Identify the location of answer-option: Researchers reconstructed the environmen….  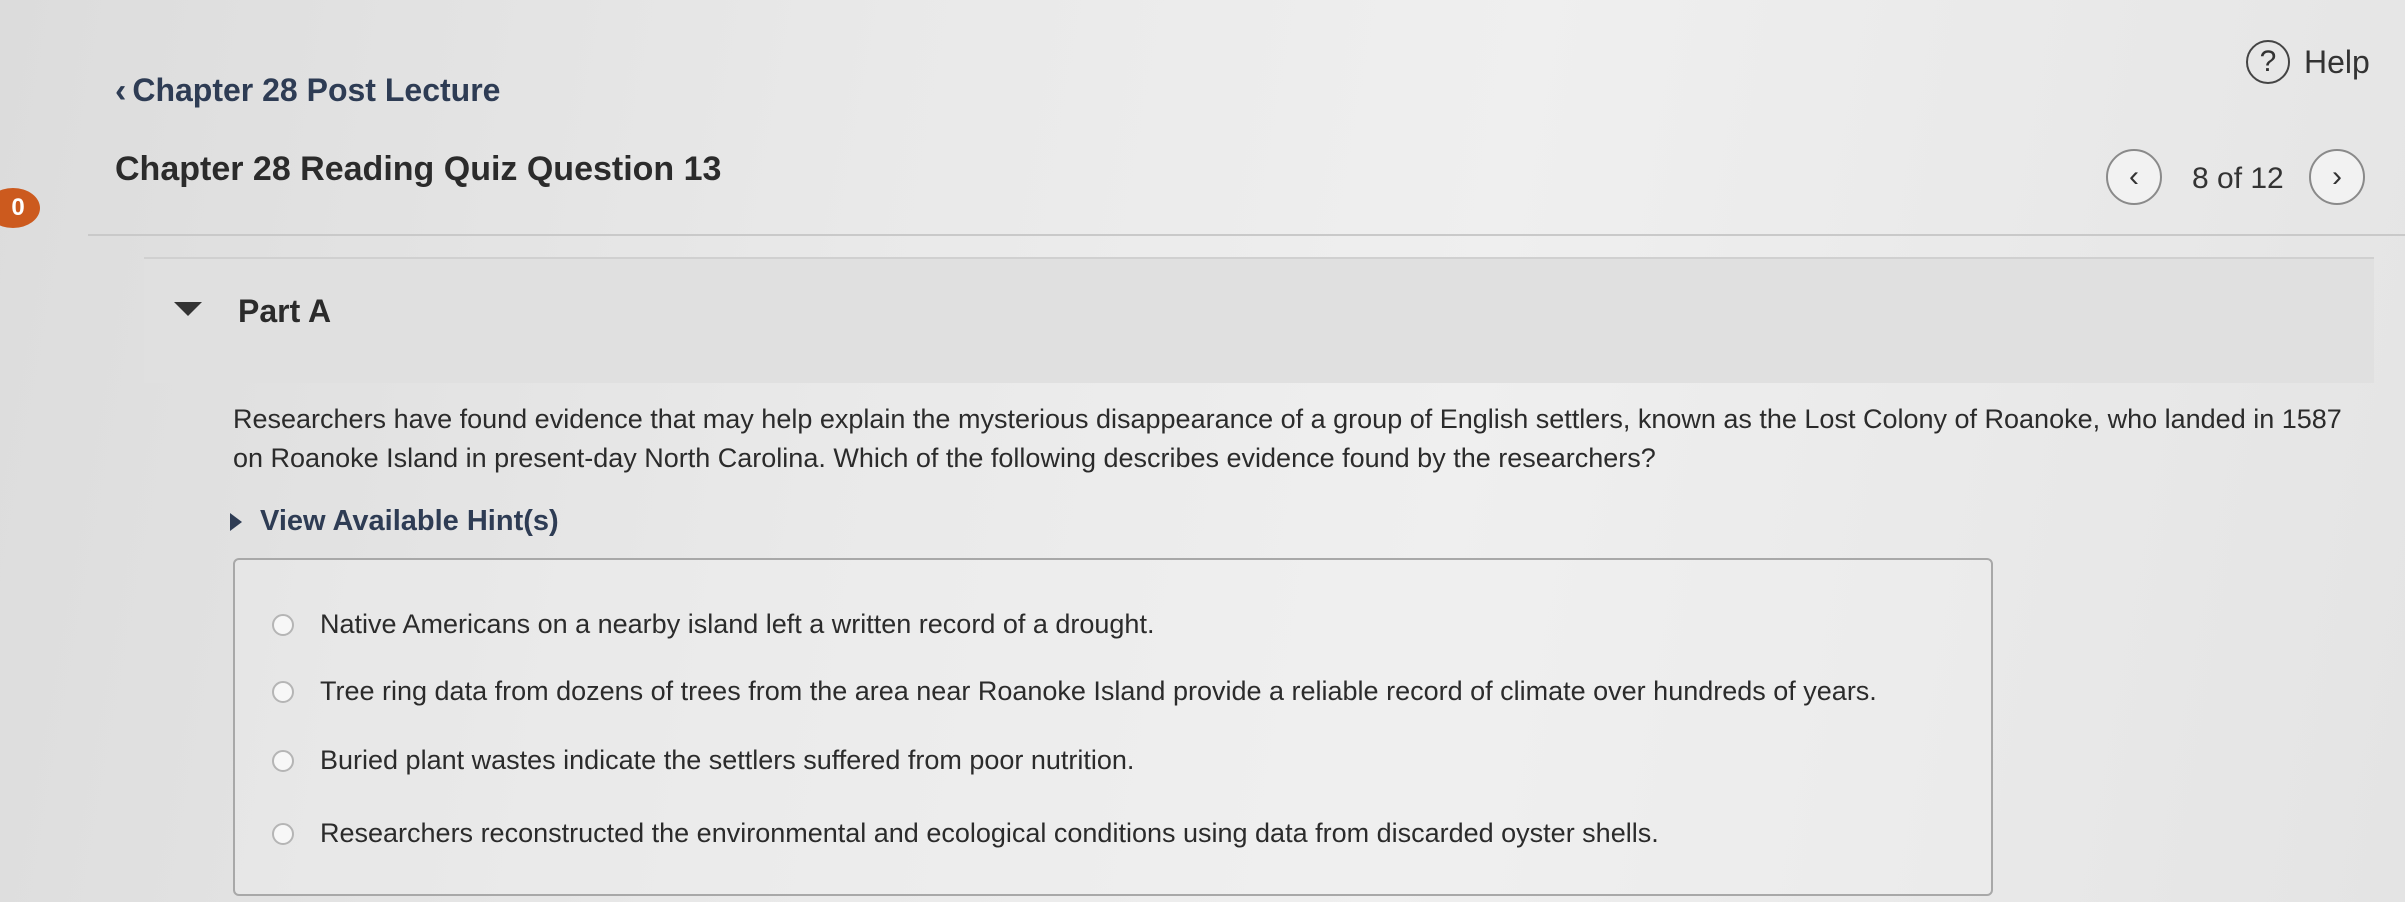
(965, 833).